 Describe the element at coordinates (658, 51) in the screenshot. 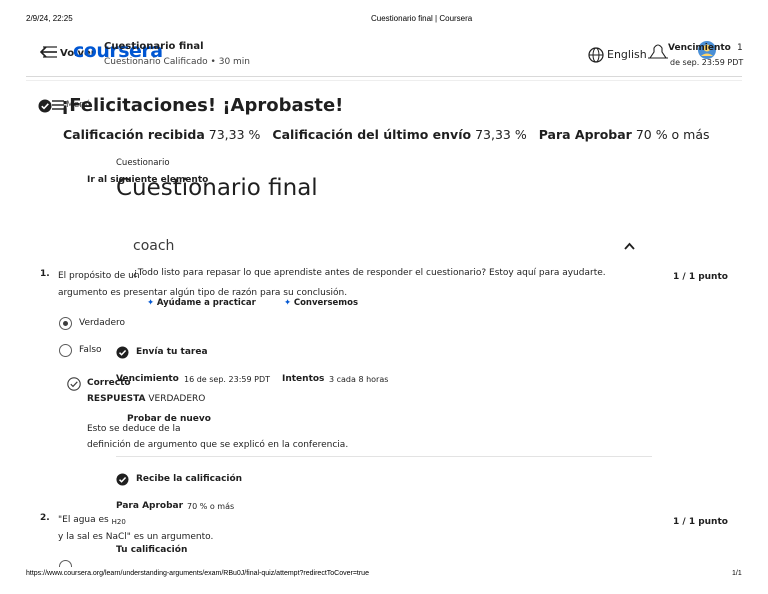

I see `bell-icon` at that location.